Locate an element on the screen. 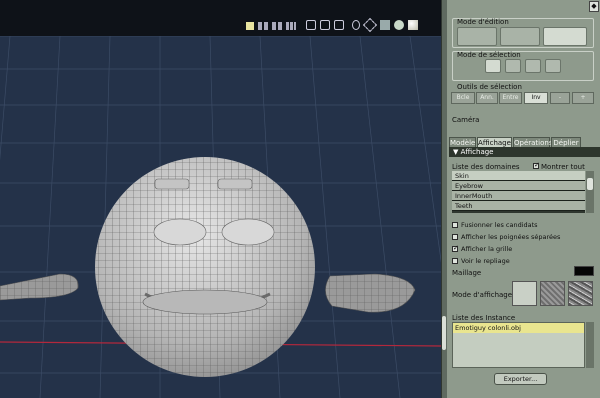  edit-mode-uv-button is located at coordinates (520, 36).